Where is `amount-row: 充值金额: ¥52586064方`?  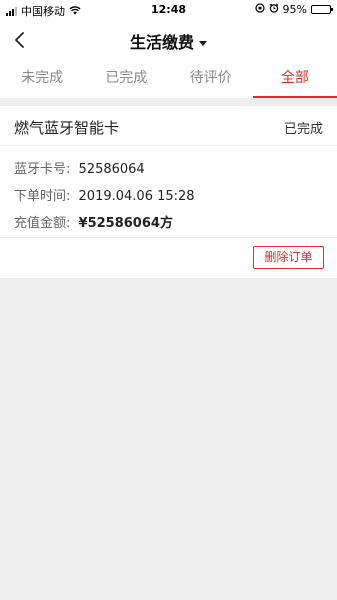 amount-row: 充值金额: ¥52586064方 is located at coordinates (93, 221).